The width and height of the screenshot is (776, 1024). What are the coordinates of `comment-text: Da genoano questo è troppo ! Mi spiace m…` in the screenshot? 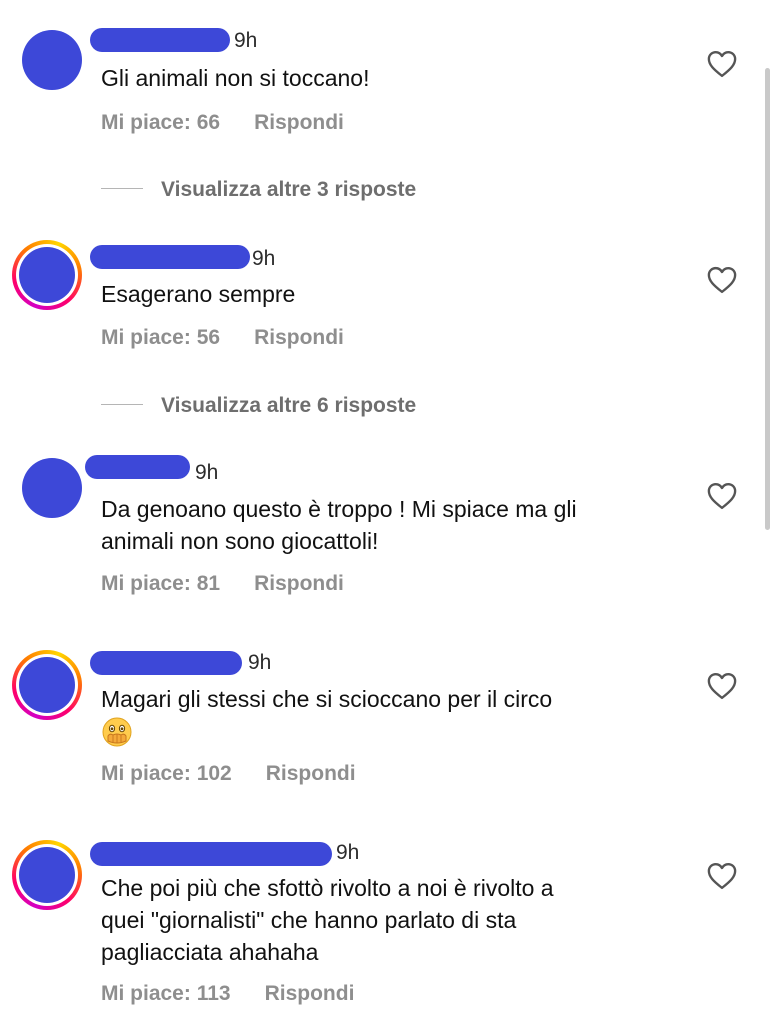 It's located at (339, 525).